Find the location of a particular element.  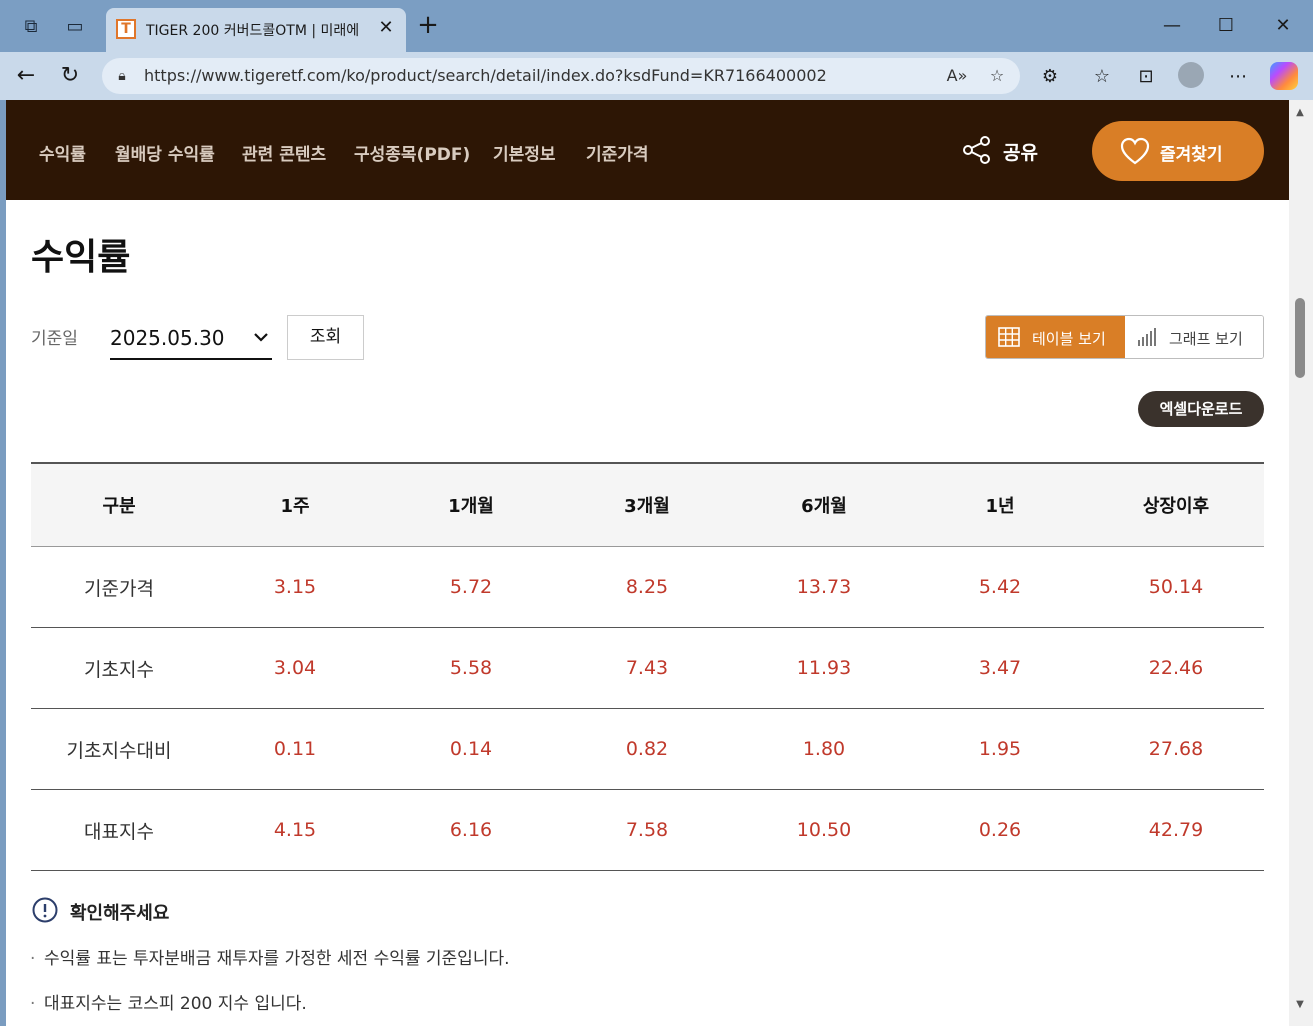

tab-close-icon: ✕ is located at coordinates (386, 28).